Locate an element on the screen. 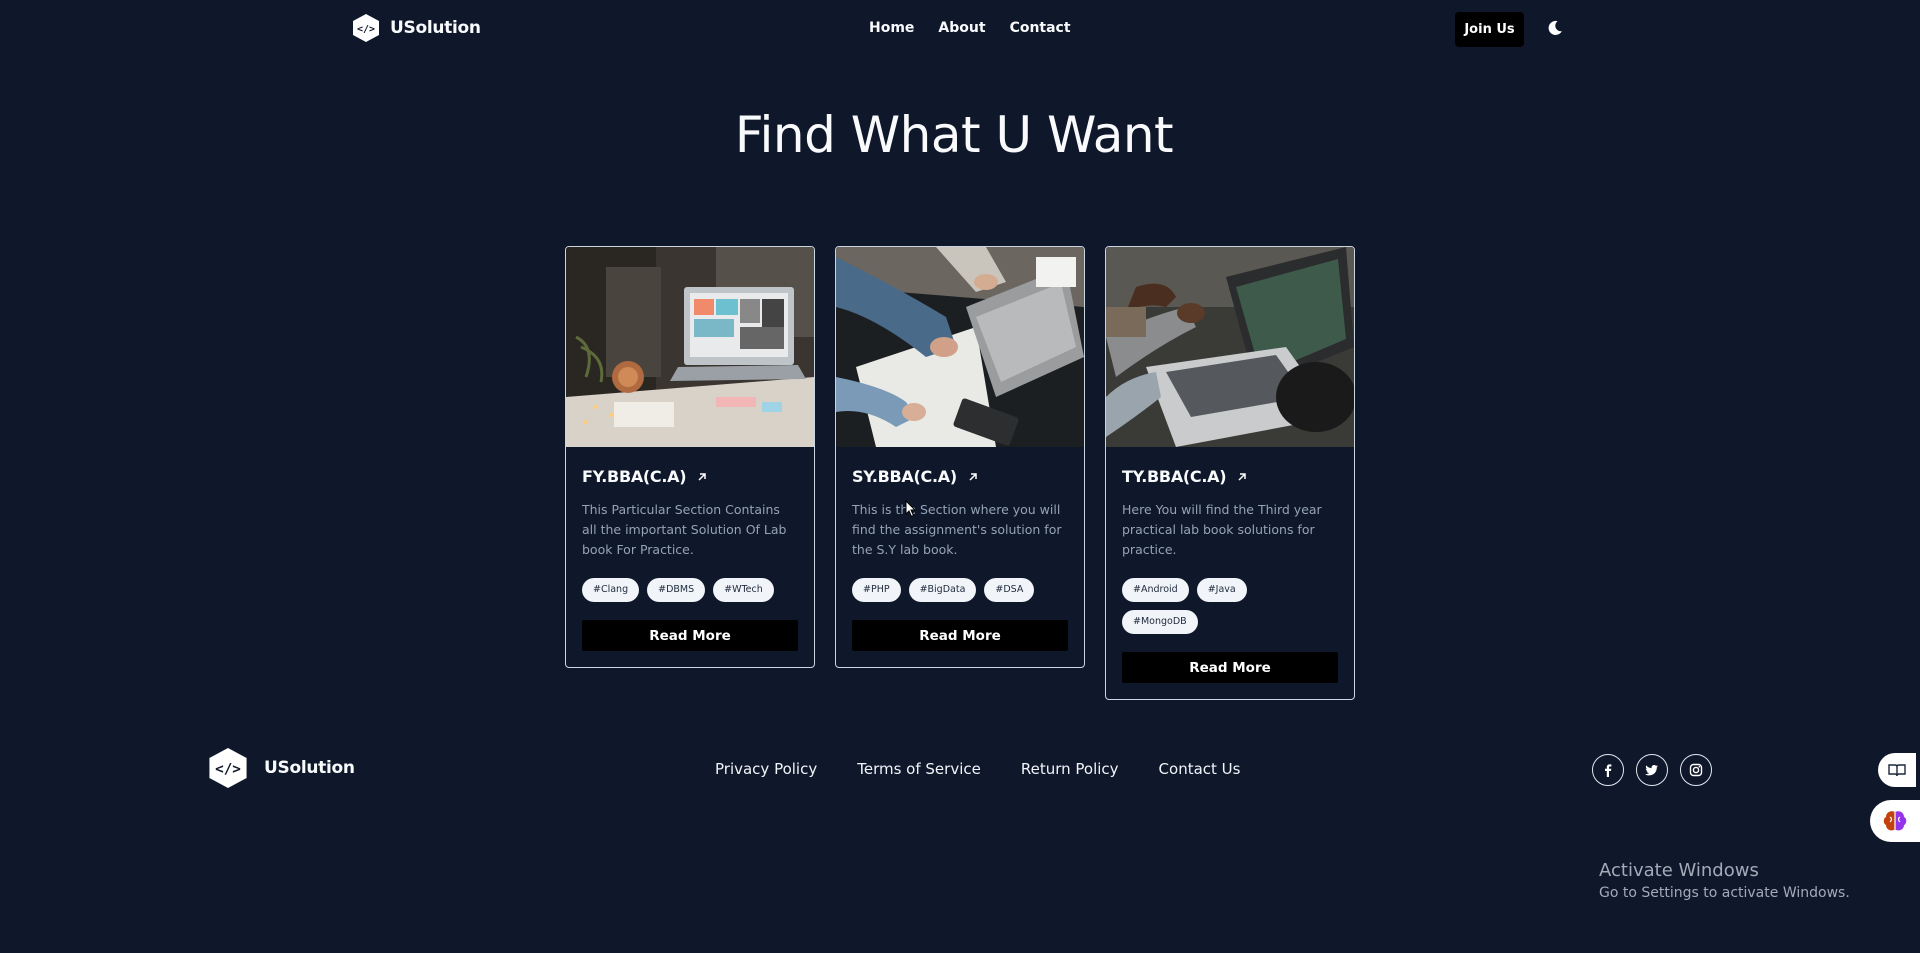 Image resolution: width=1920 pixels, height=953 pixels. footer-link-privacy: Privacy Policy is located at coordinates (766, 769).